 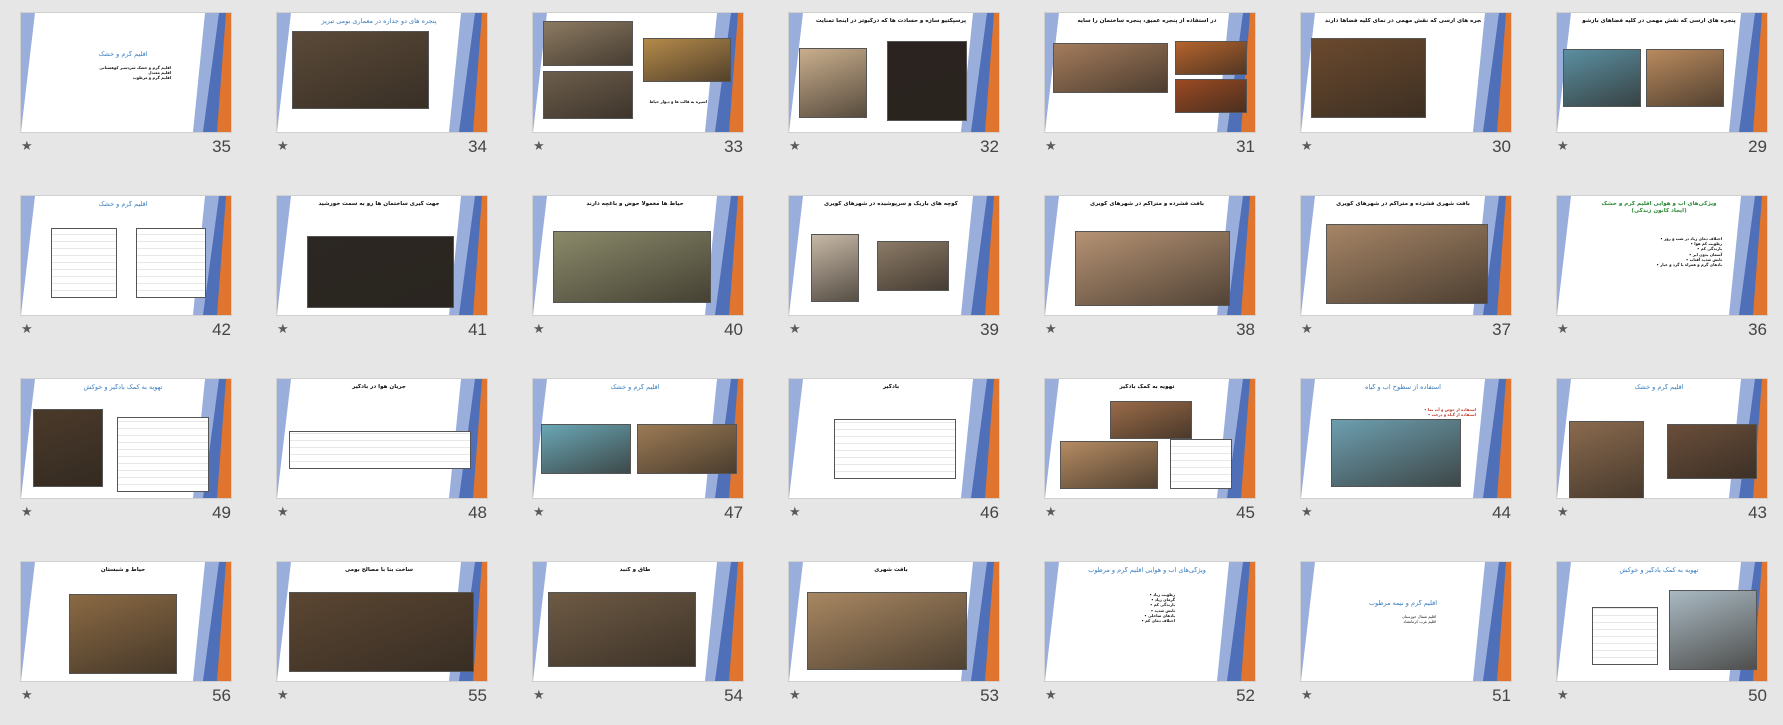 I want to click on slide-thumbnail-49: تهویه به کمک بادگیر و خوکش ★ 49, so click(x=126, y=451).